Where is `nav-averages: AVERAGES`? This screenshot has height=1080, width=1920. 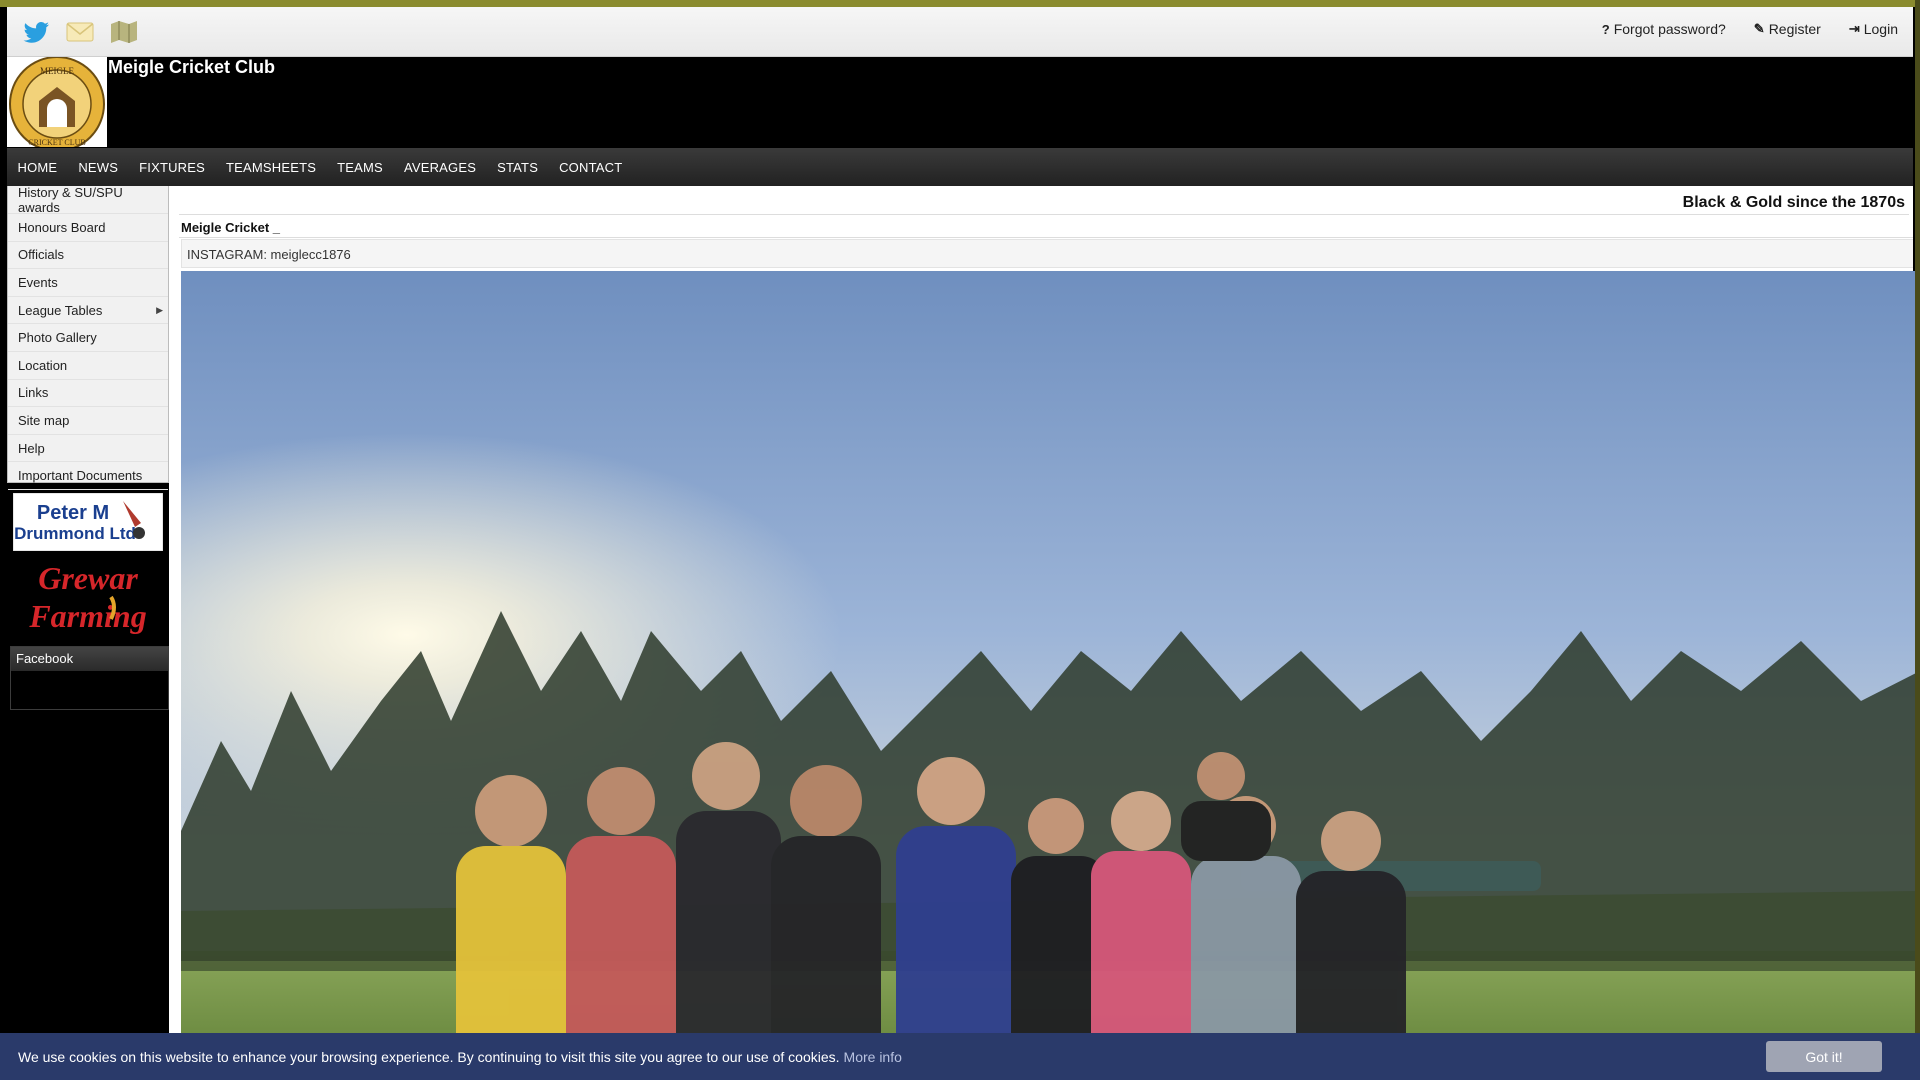
nav-averages: AVERAGES is located at coordinates (439, 167).